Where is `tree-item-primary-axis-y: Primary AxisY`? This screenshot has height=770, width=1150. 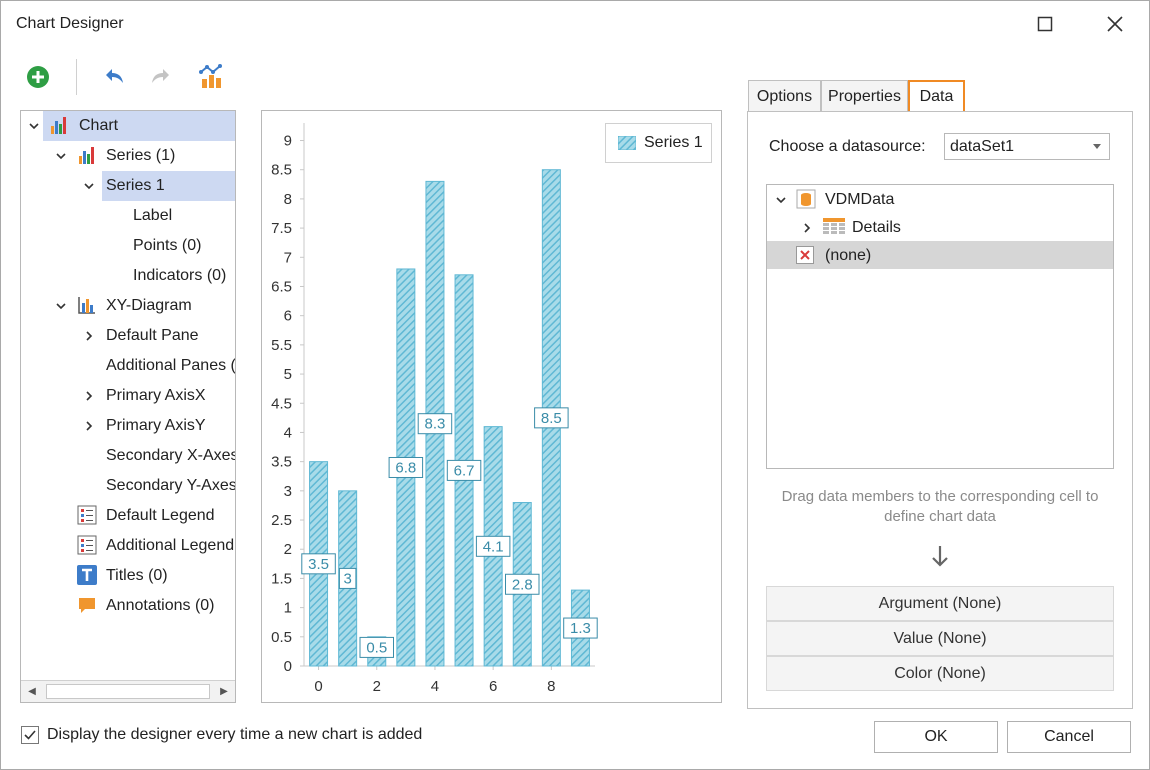 tree-item-primary-axis-y: Primary AxisY is located at coordinates (128, 426).